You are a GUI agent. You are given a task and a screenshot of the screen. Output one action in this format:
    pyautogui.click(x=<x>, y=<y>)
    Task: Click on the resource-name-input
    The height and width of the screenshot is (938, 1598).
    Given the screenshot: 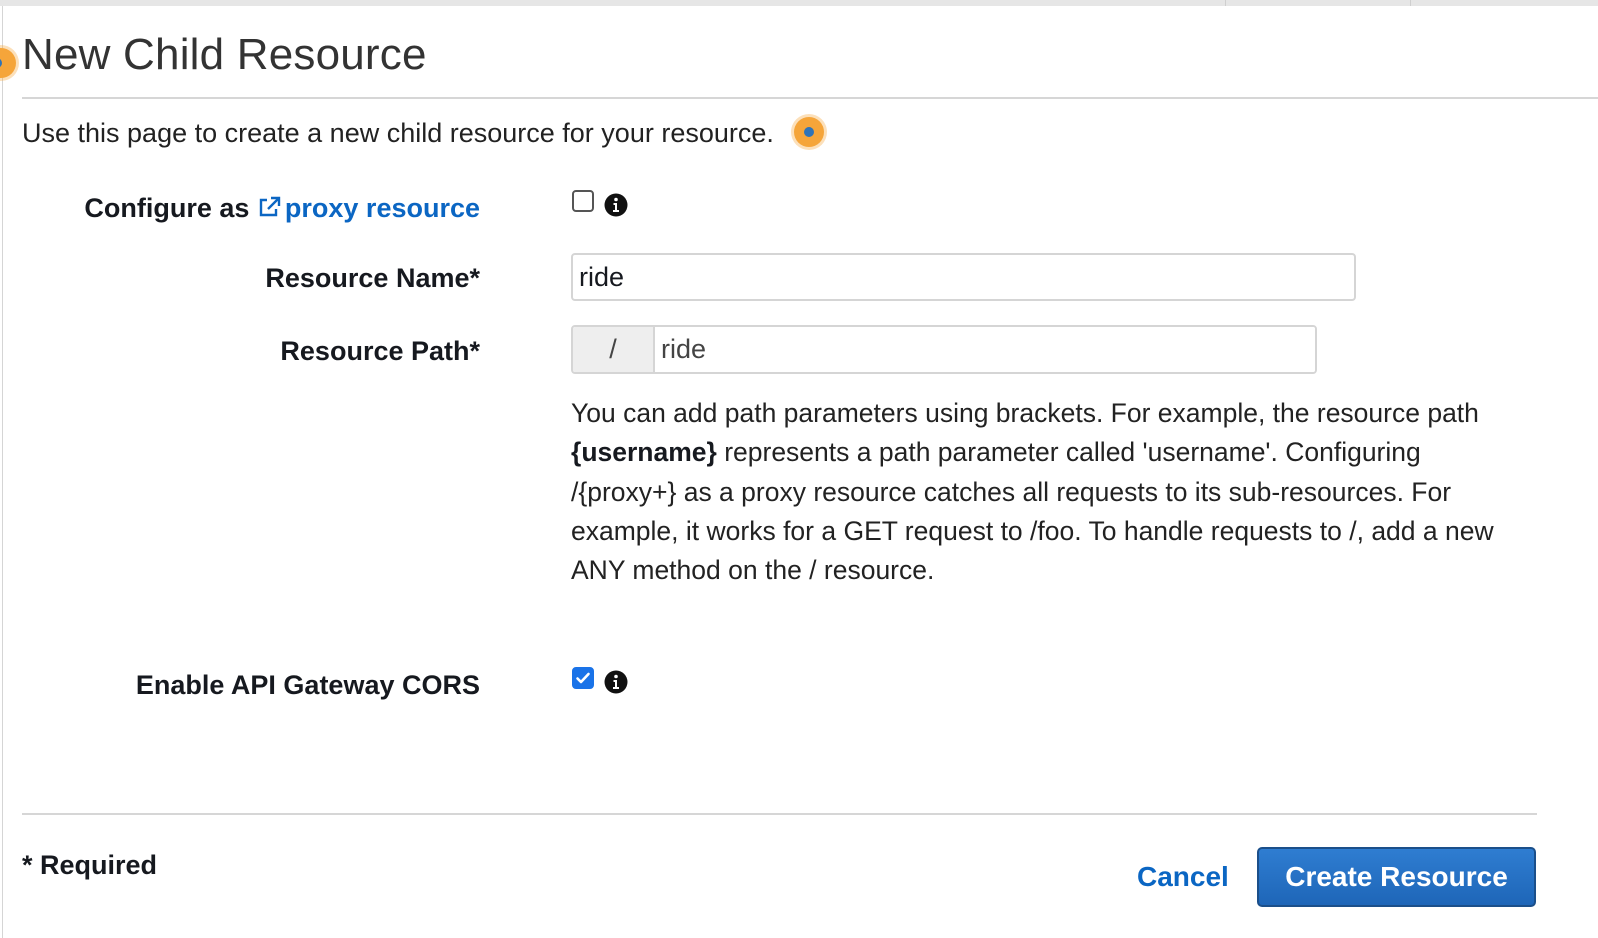 What is the action you would take?
    pyautogui.click(x=963, y=277)
    